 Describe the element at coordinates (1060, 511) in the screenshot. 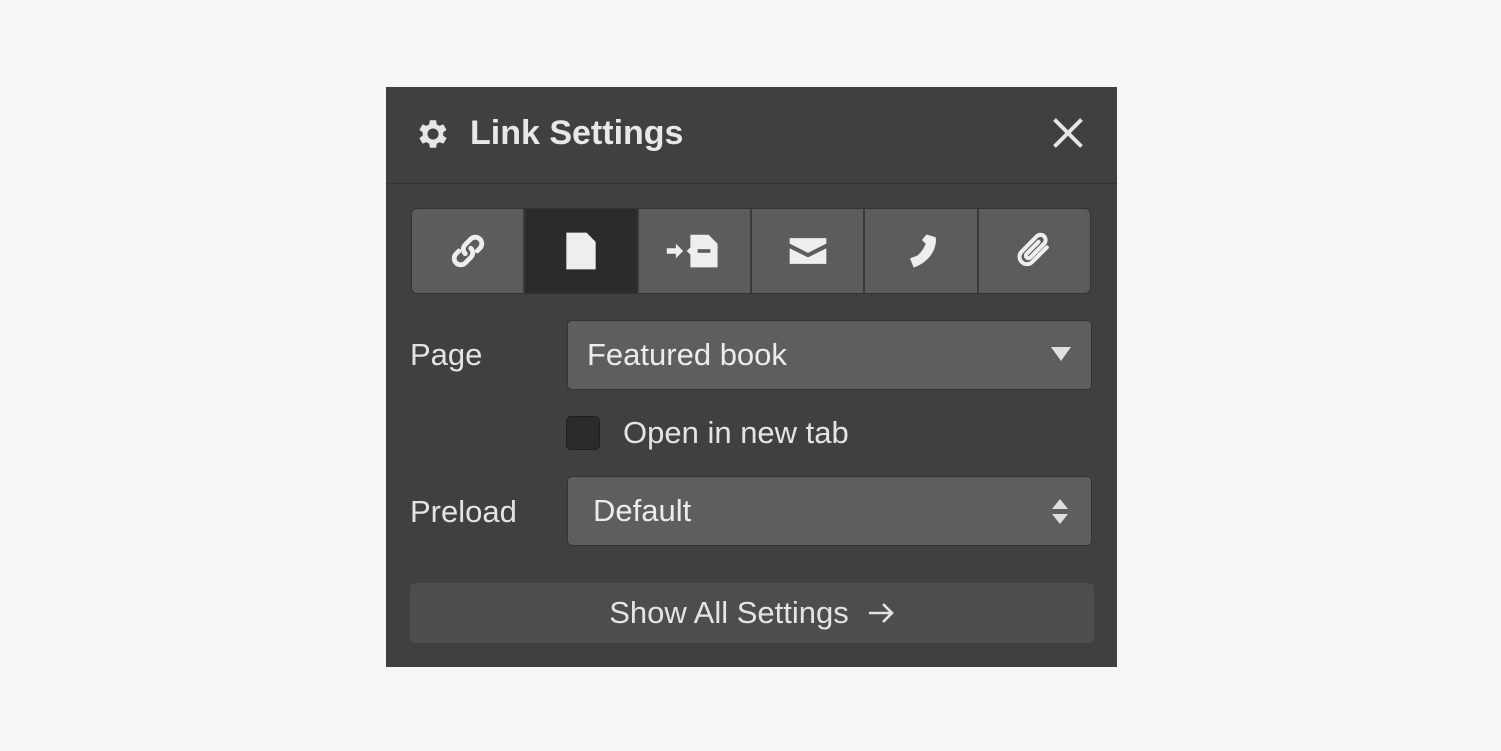

I see `updown-arrows-icon` at that location.